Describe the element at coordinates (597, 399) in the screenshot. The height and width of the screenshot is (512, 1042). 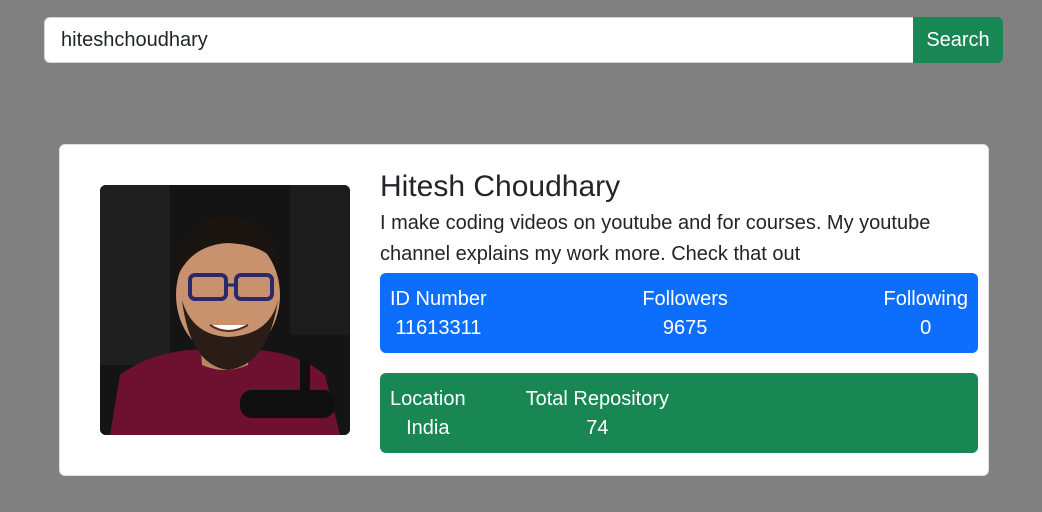
I see `total-repository-label: Total Repository` at that location.